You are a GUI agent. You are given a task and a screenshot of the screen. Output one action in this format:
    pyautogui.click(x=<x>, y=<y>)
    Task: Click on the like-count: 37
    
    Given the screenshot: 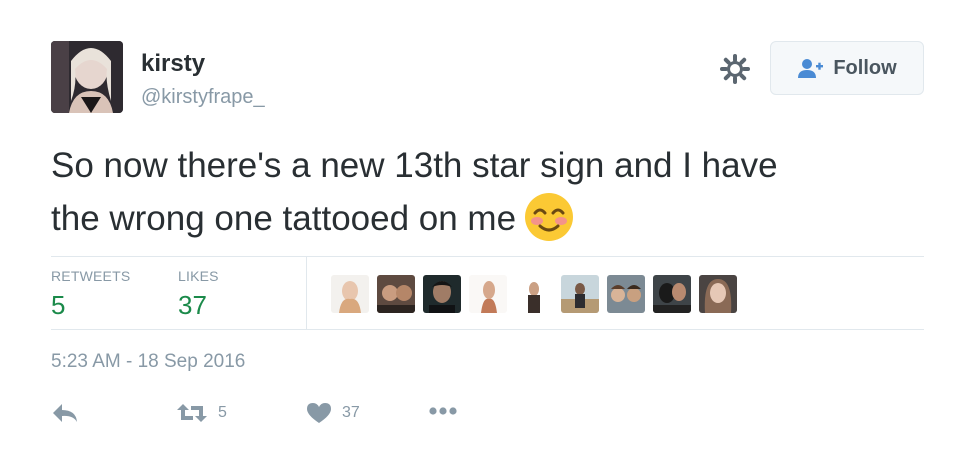 What is the action you would take?
    pyautogui.click(x=351, y=412)
    